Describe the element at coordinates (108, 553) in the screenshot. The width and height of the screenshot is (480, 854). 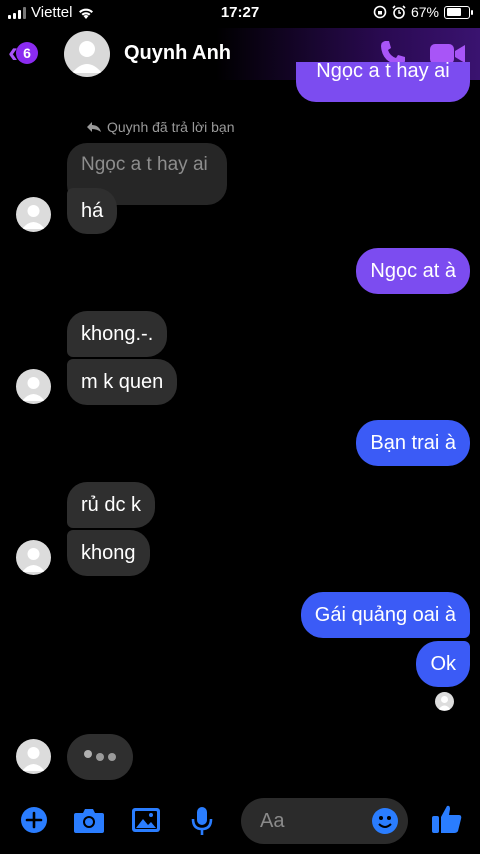
I see `message-incoming: khong` at that location.